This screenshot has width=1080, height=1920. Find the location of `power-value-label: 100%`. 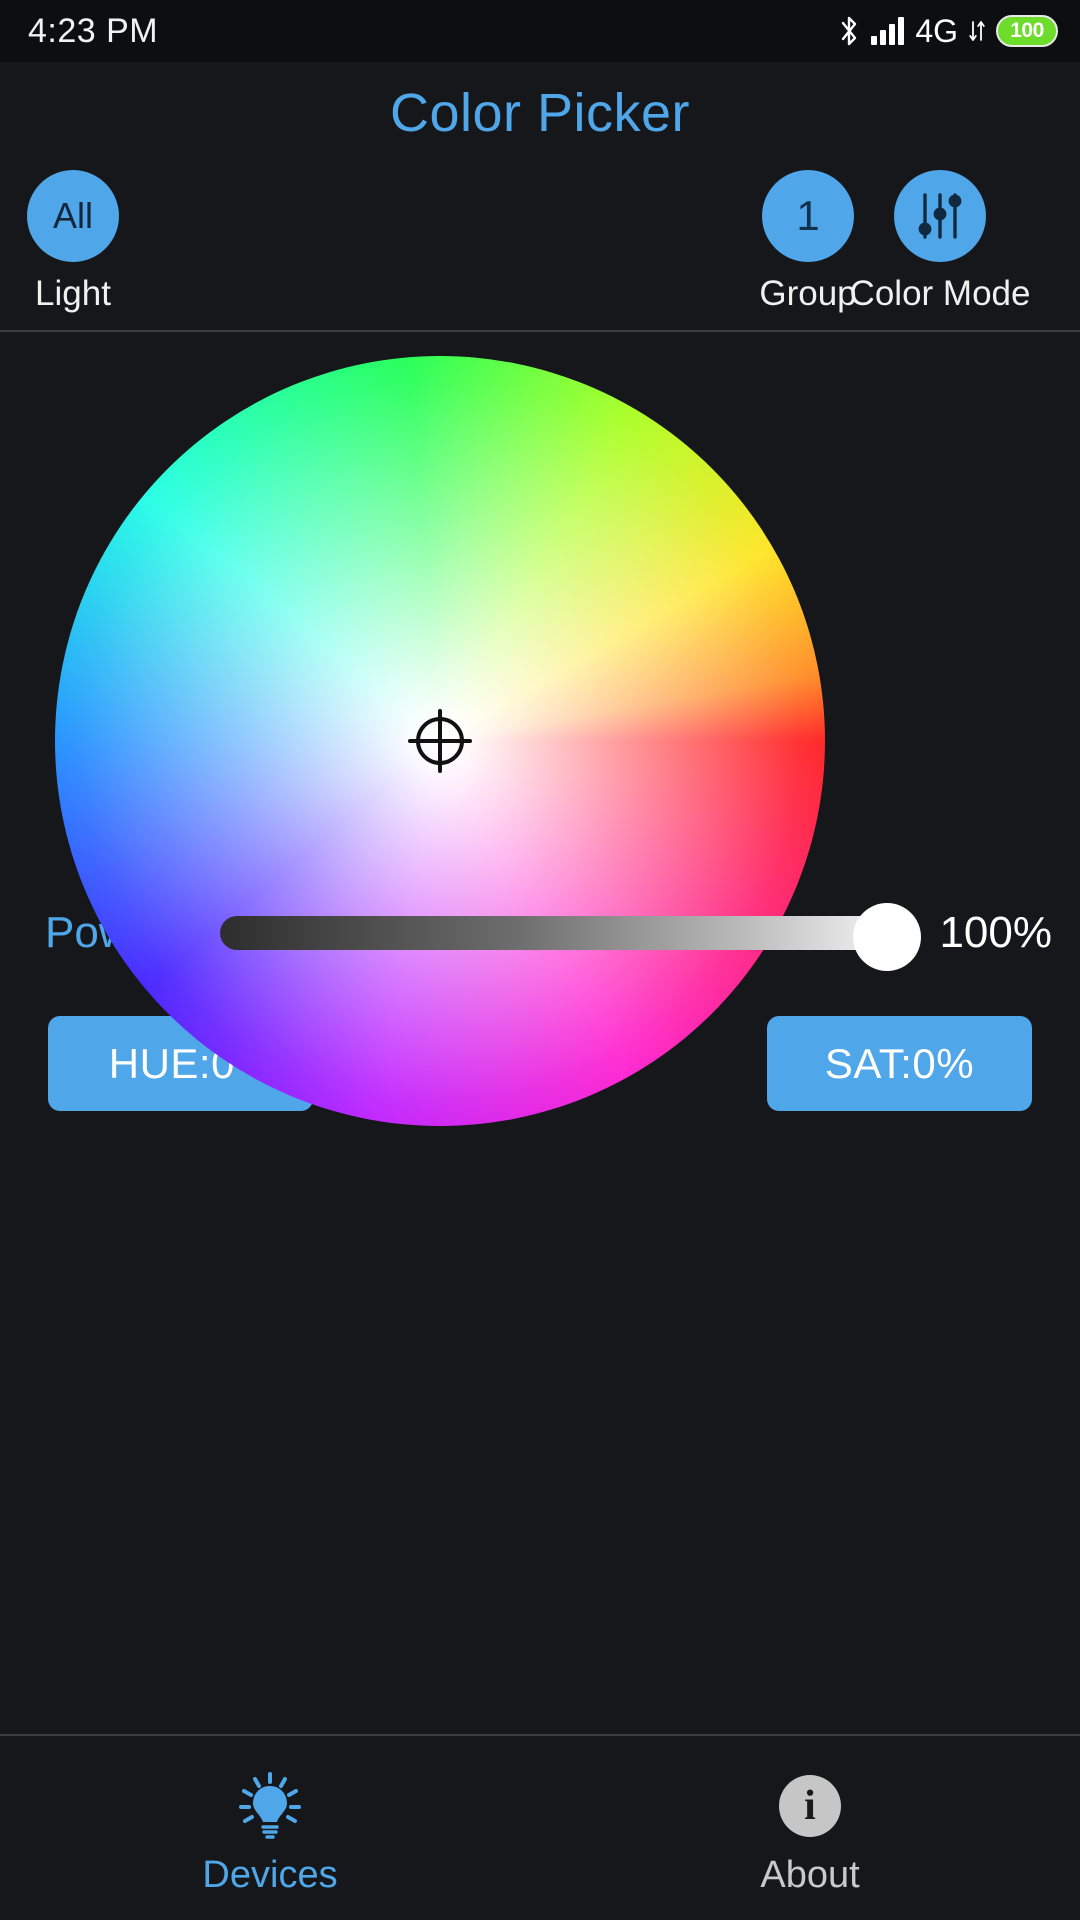

power-value-label: 100% is located at coordinates (995, 932).